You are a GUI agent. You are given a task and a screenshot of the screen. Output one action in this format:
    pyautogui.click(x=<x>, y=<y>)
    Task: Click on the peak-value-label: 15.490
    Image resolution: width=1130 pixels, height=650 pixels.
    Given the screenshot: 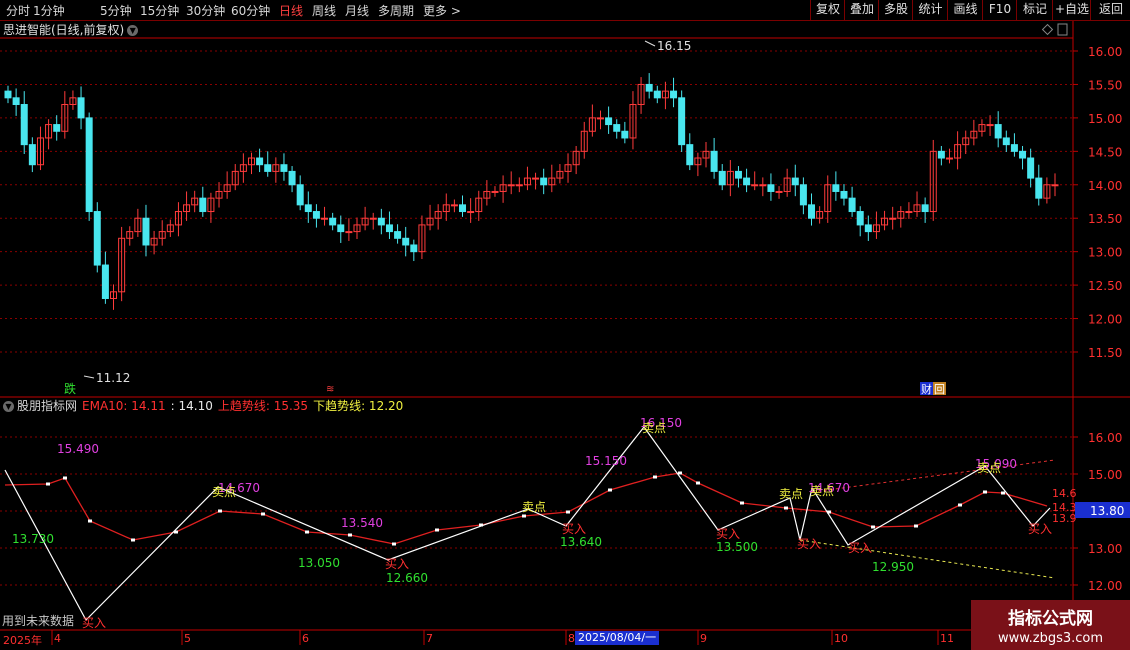 What is the action you would take?
    pyautogui.click(x=78, y=449)
    